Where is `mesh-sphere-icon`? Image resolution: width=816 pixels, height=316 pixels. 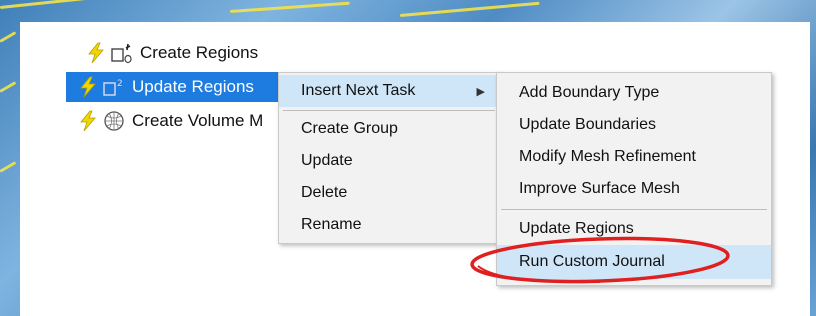
mesh-sphere-icon is located at coordinates (114, 121).